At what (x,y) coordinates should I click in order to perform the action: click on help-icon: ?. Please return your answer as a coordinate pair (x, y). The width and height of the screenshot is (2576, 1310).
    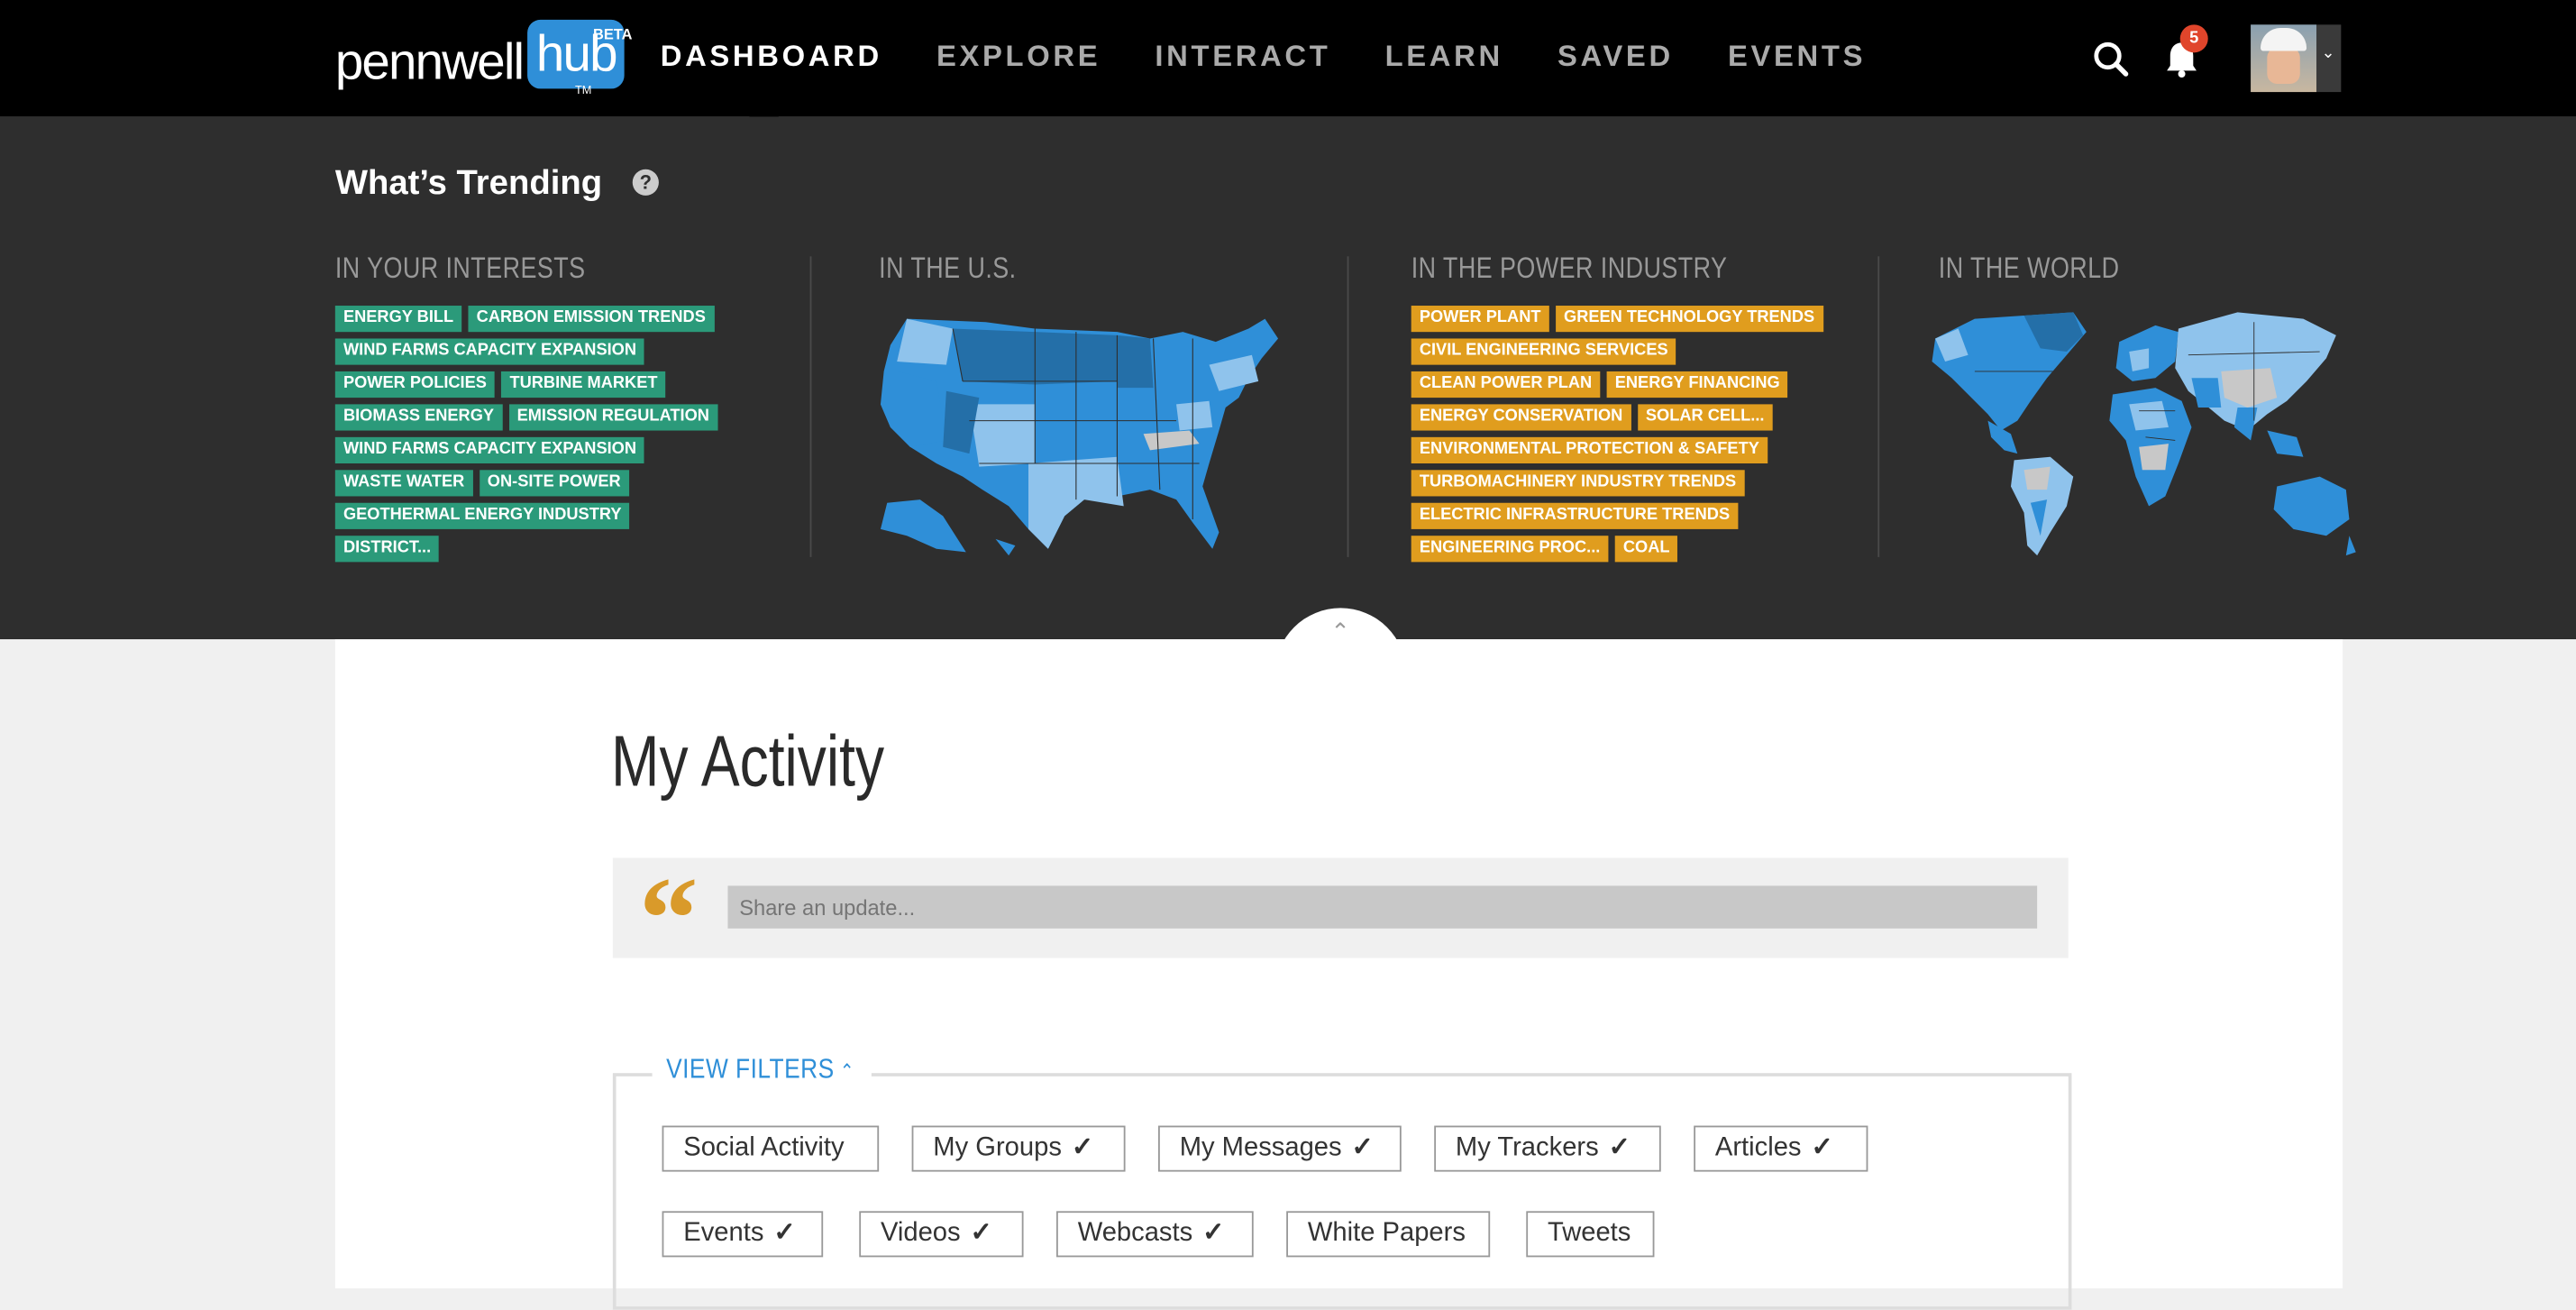
    Looking at the image, I should click on (645, 182).